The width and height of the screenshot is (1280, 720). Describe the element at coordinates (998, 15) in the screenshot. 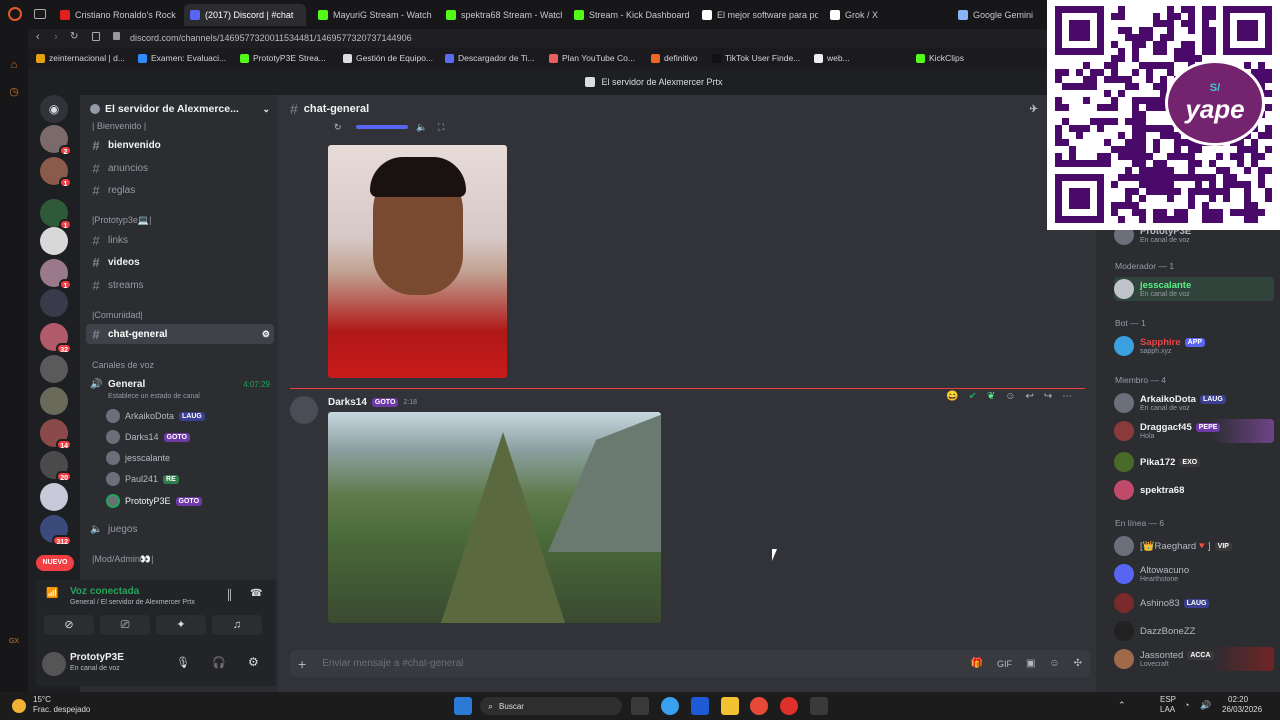

I see `tab-8: Google Gemini` at that location.